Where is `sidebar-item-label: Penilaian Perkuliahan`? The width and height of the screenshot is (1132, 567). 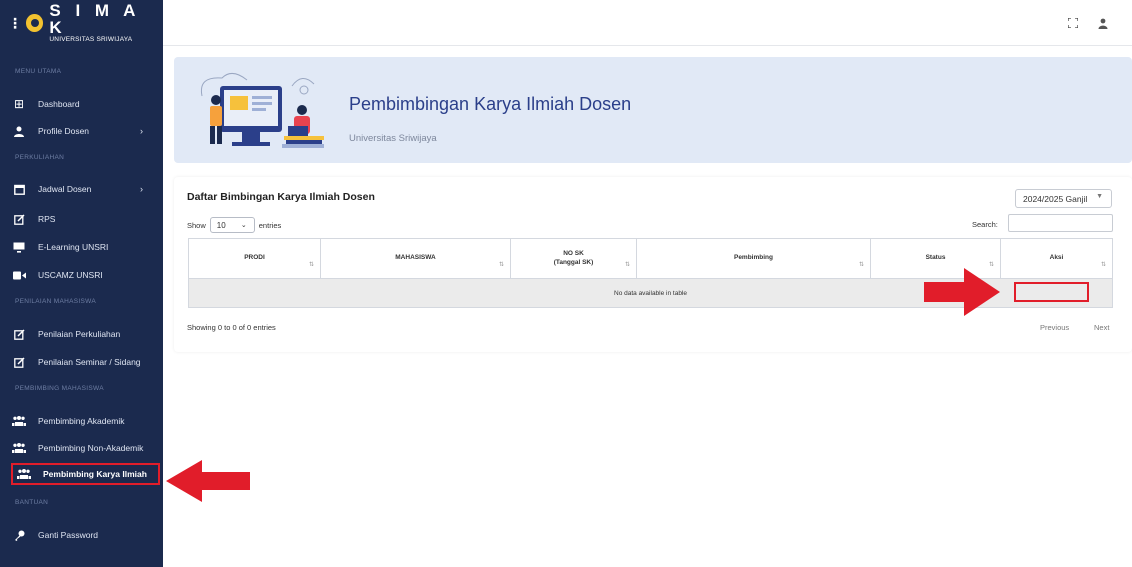
sidebar-item-label: Penilaian Perkuliahan is located at coordinates (79, 334).